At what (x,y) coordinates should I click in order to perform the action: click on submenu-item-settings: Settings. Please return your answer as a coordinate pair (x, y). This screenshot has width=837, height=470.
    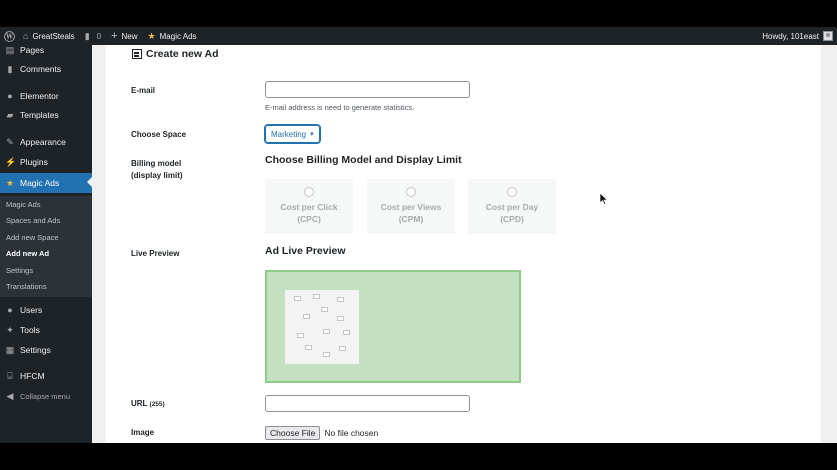
    Looking at the image, I should click on (19, 271).